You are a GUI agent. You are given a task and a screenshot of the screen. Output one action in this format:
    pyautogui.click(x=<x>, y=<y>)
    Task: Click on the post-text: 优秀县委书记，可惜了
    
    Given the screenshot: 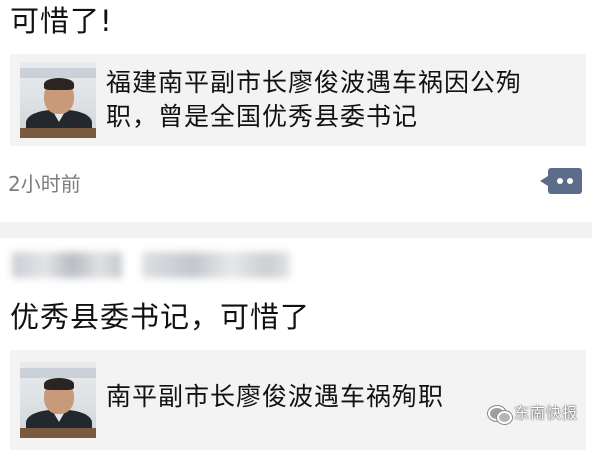 What is the action you would take?
    pyautogui.click(x=160, y=317)
    